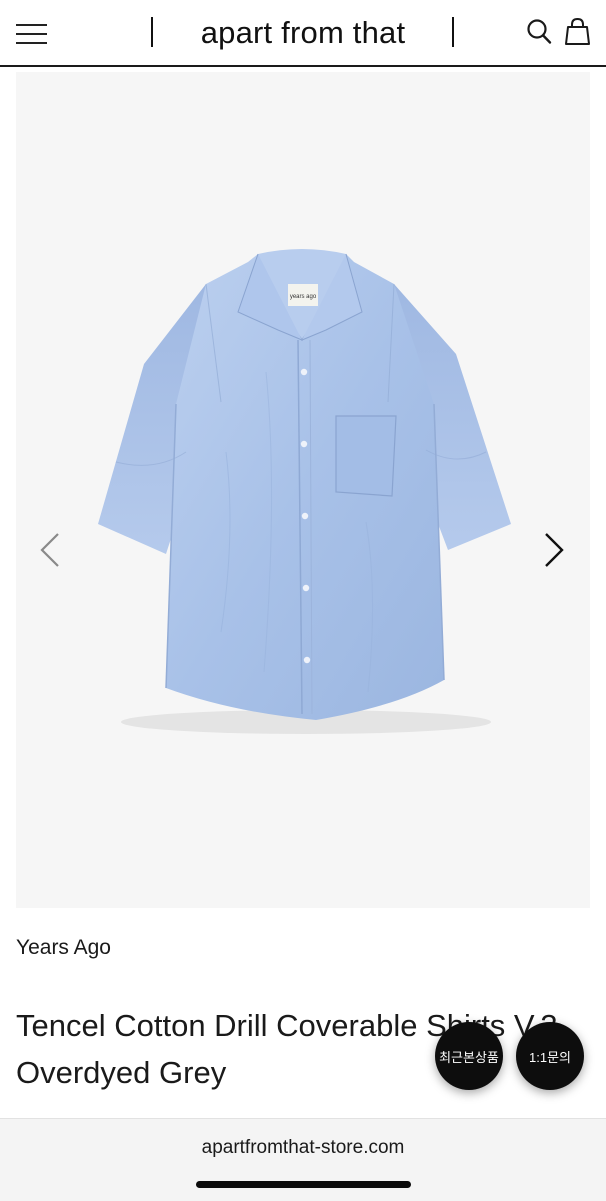 The width and height of the screenshot is (606, 1201). I want to click on browser-url-bar: apartfromthat-store.com, so click(303, 1159).